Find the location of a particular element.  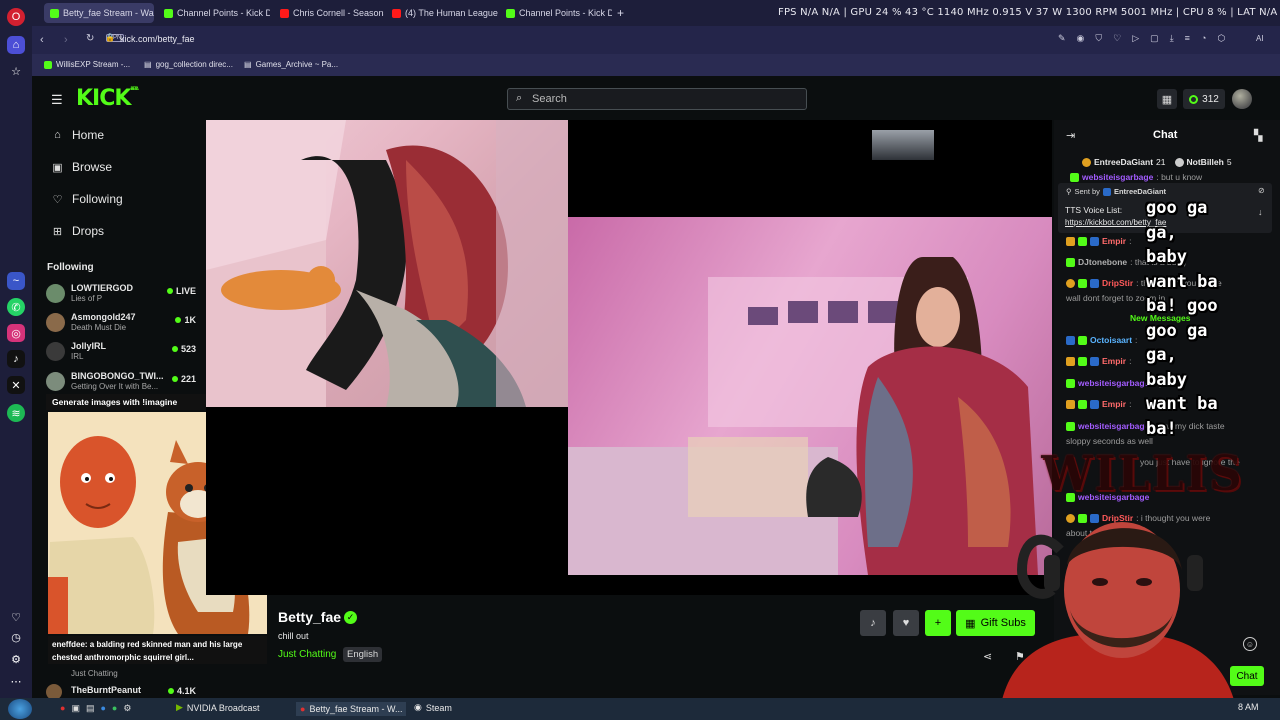

chrome-icon: ● is located at coordinates (114, 708).